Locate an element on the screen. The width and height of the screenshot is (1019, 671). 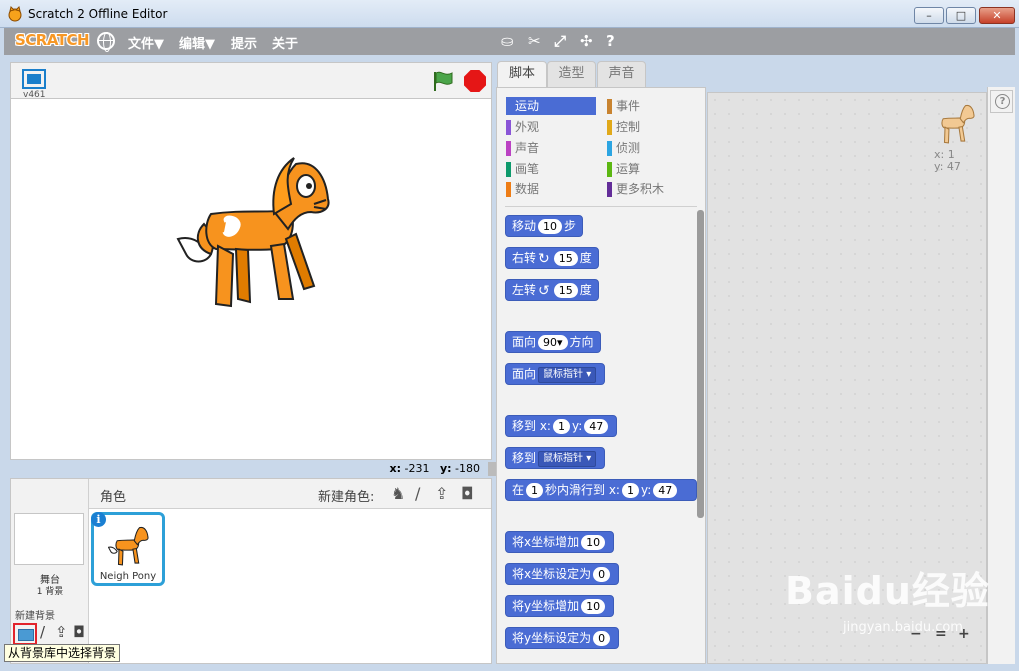
steps-input: 10 is located at coordinates (550, 226).